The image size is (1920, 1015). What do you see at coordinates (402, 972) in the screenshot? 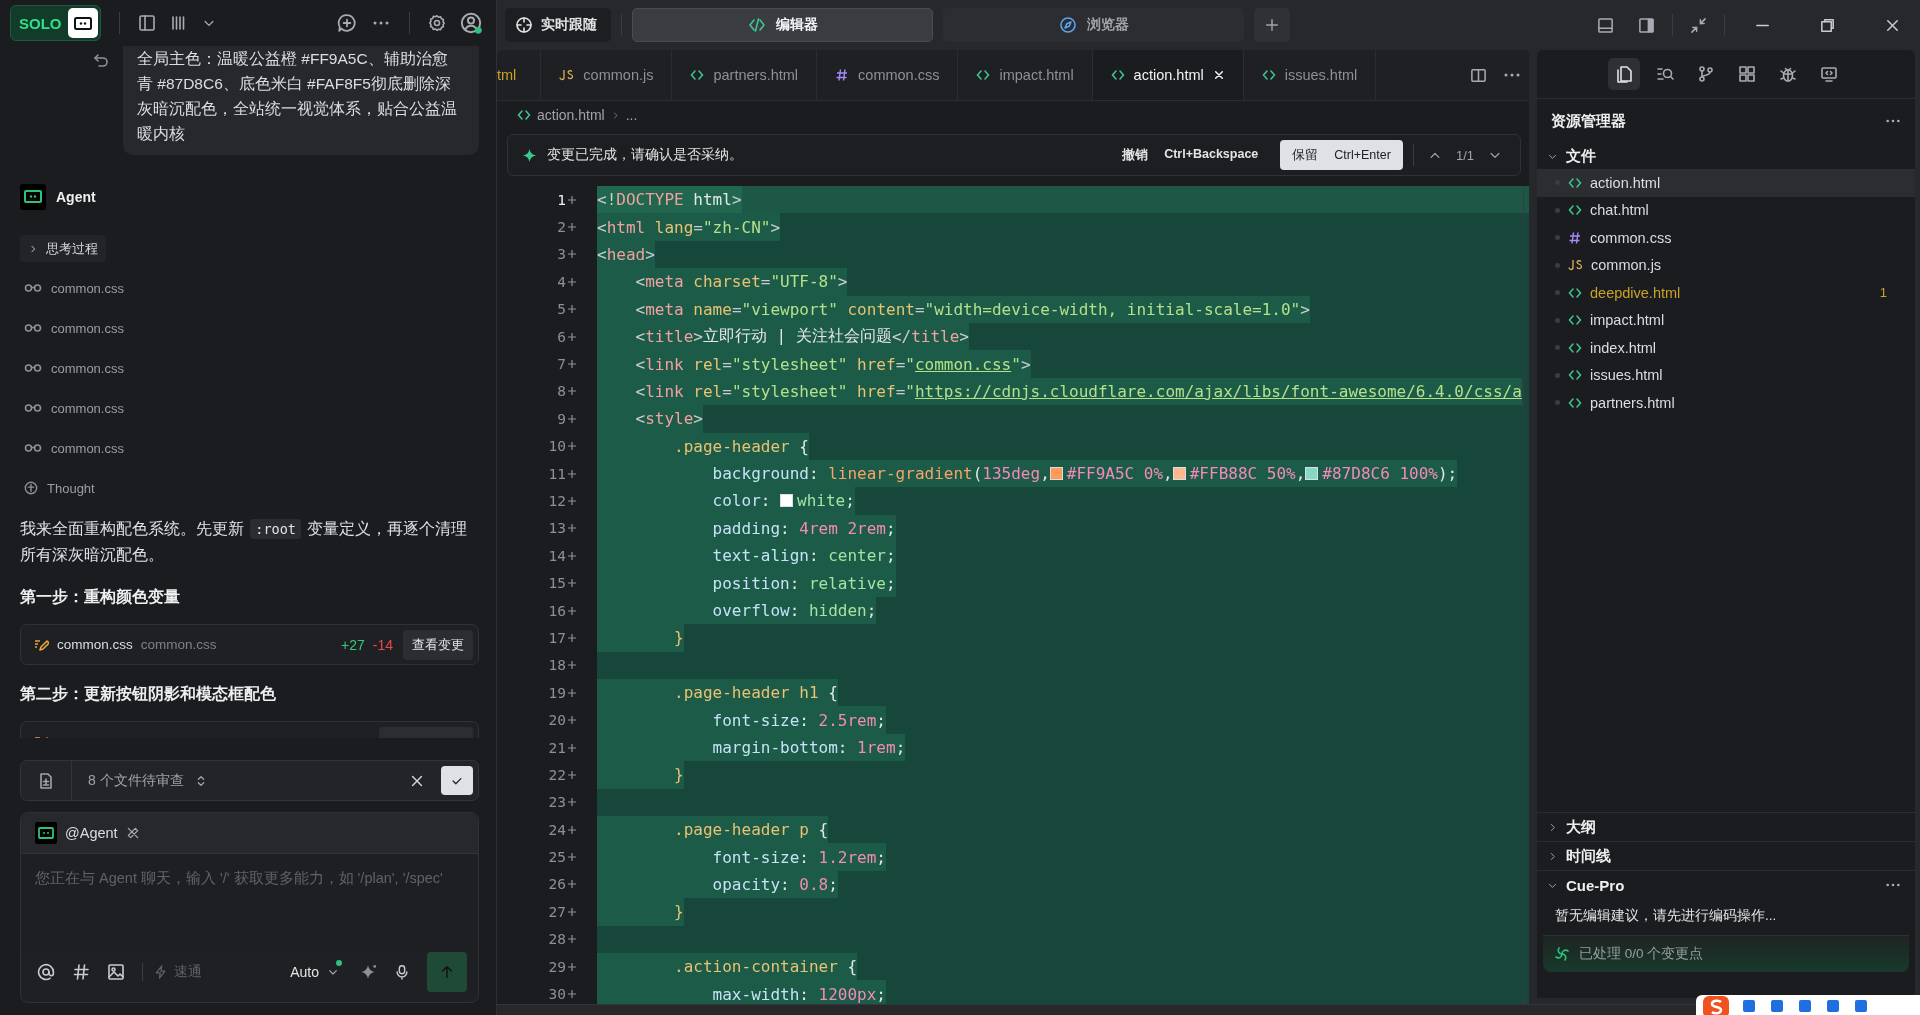
I see `microphone-icon` at bounding box center [402, 972].